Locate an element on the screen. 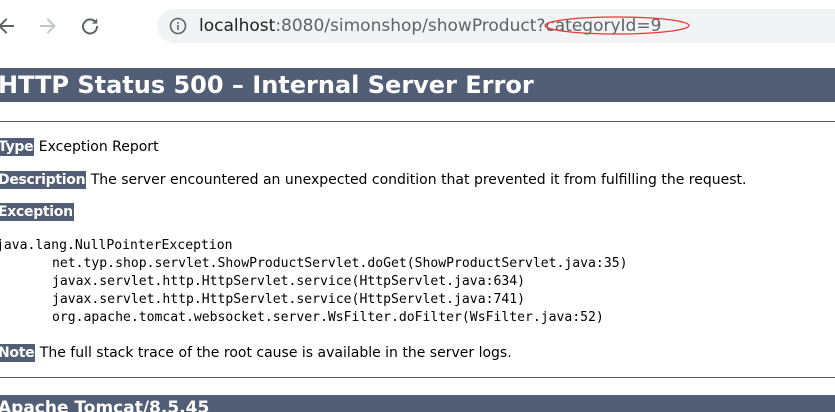 The height and width of the screenshot is (412, 835). type-row: Type Exception Report is located at coordinates (79, 147).